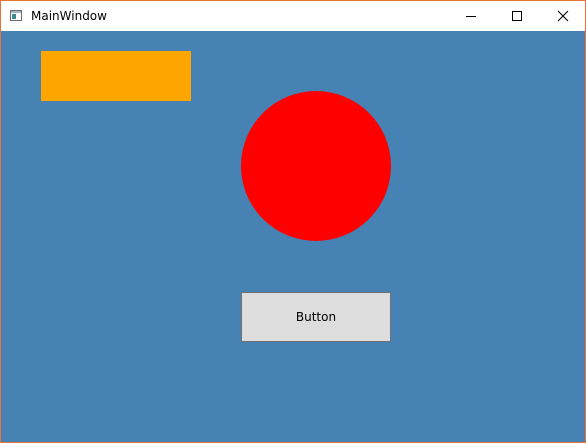  Describe the element at coordinates (293, 16) in the screenshot. I see `title-bar: MainWindow` at that location.